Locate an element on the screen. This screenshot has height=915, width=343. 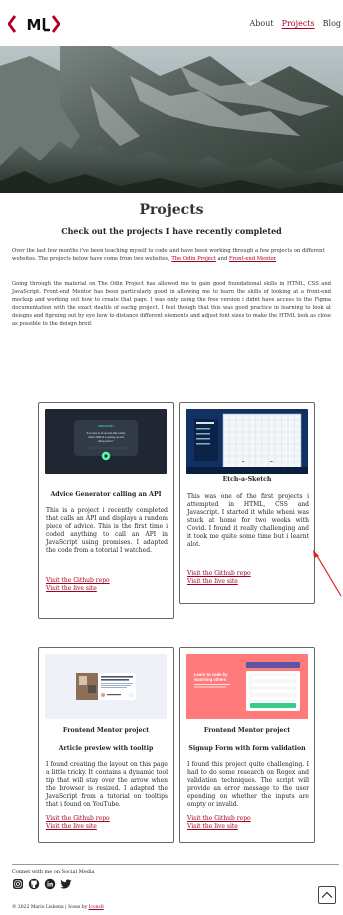
project-title: Article preview with tooltip is located at coordinates (106, 748).